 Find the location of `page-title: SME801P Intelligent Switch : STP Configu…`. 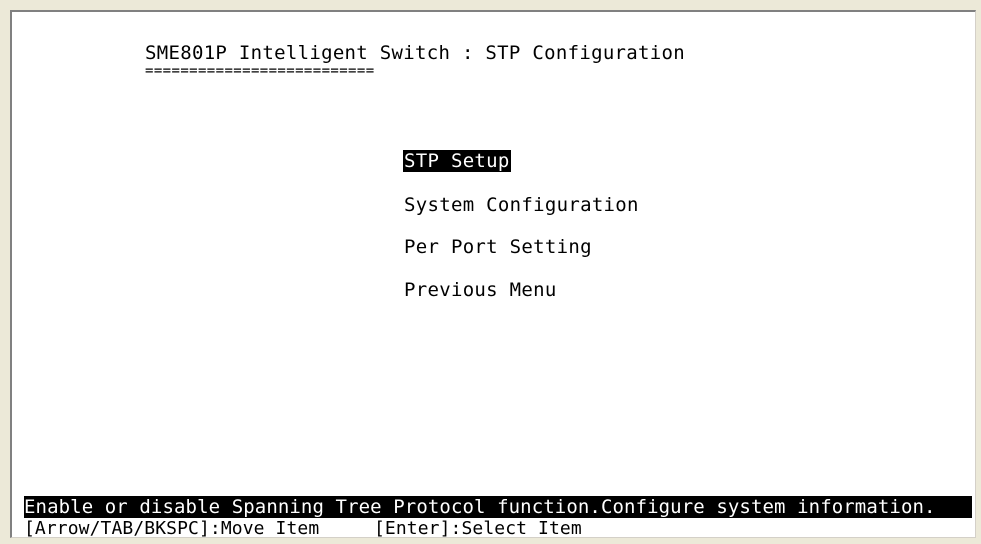

page-title: SME801P Intelligent Switch : STP Configu… is located at coordinates (415, 53).